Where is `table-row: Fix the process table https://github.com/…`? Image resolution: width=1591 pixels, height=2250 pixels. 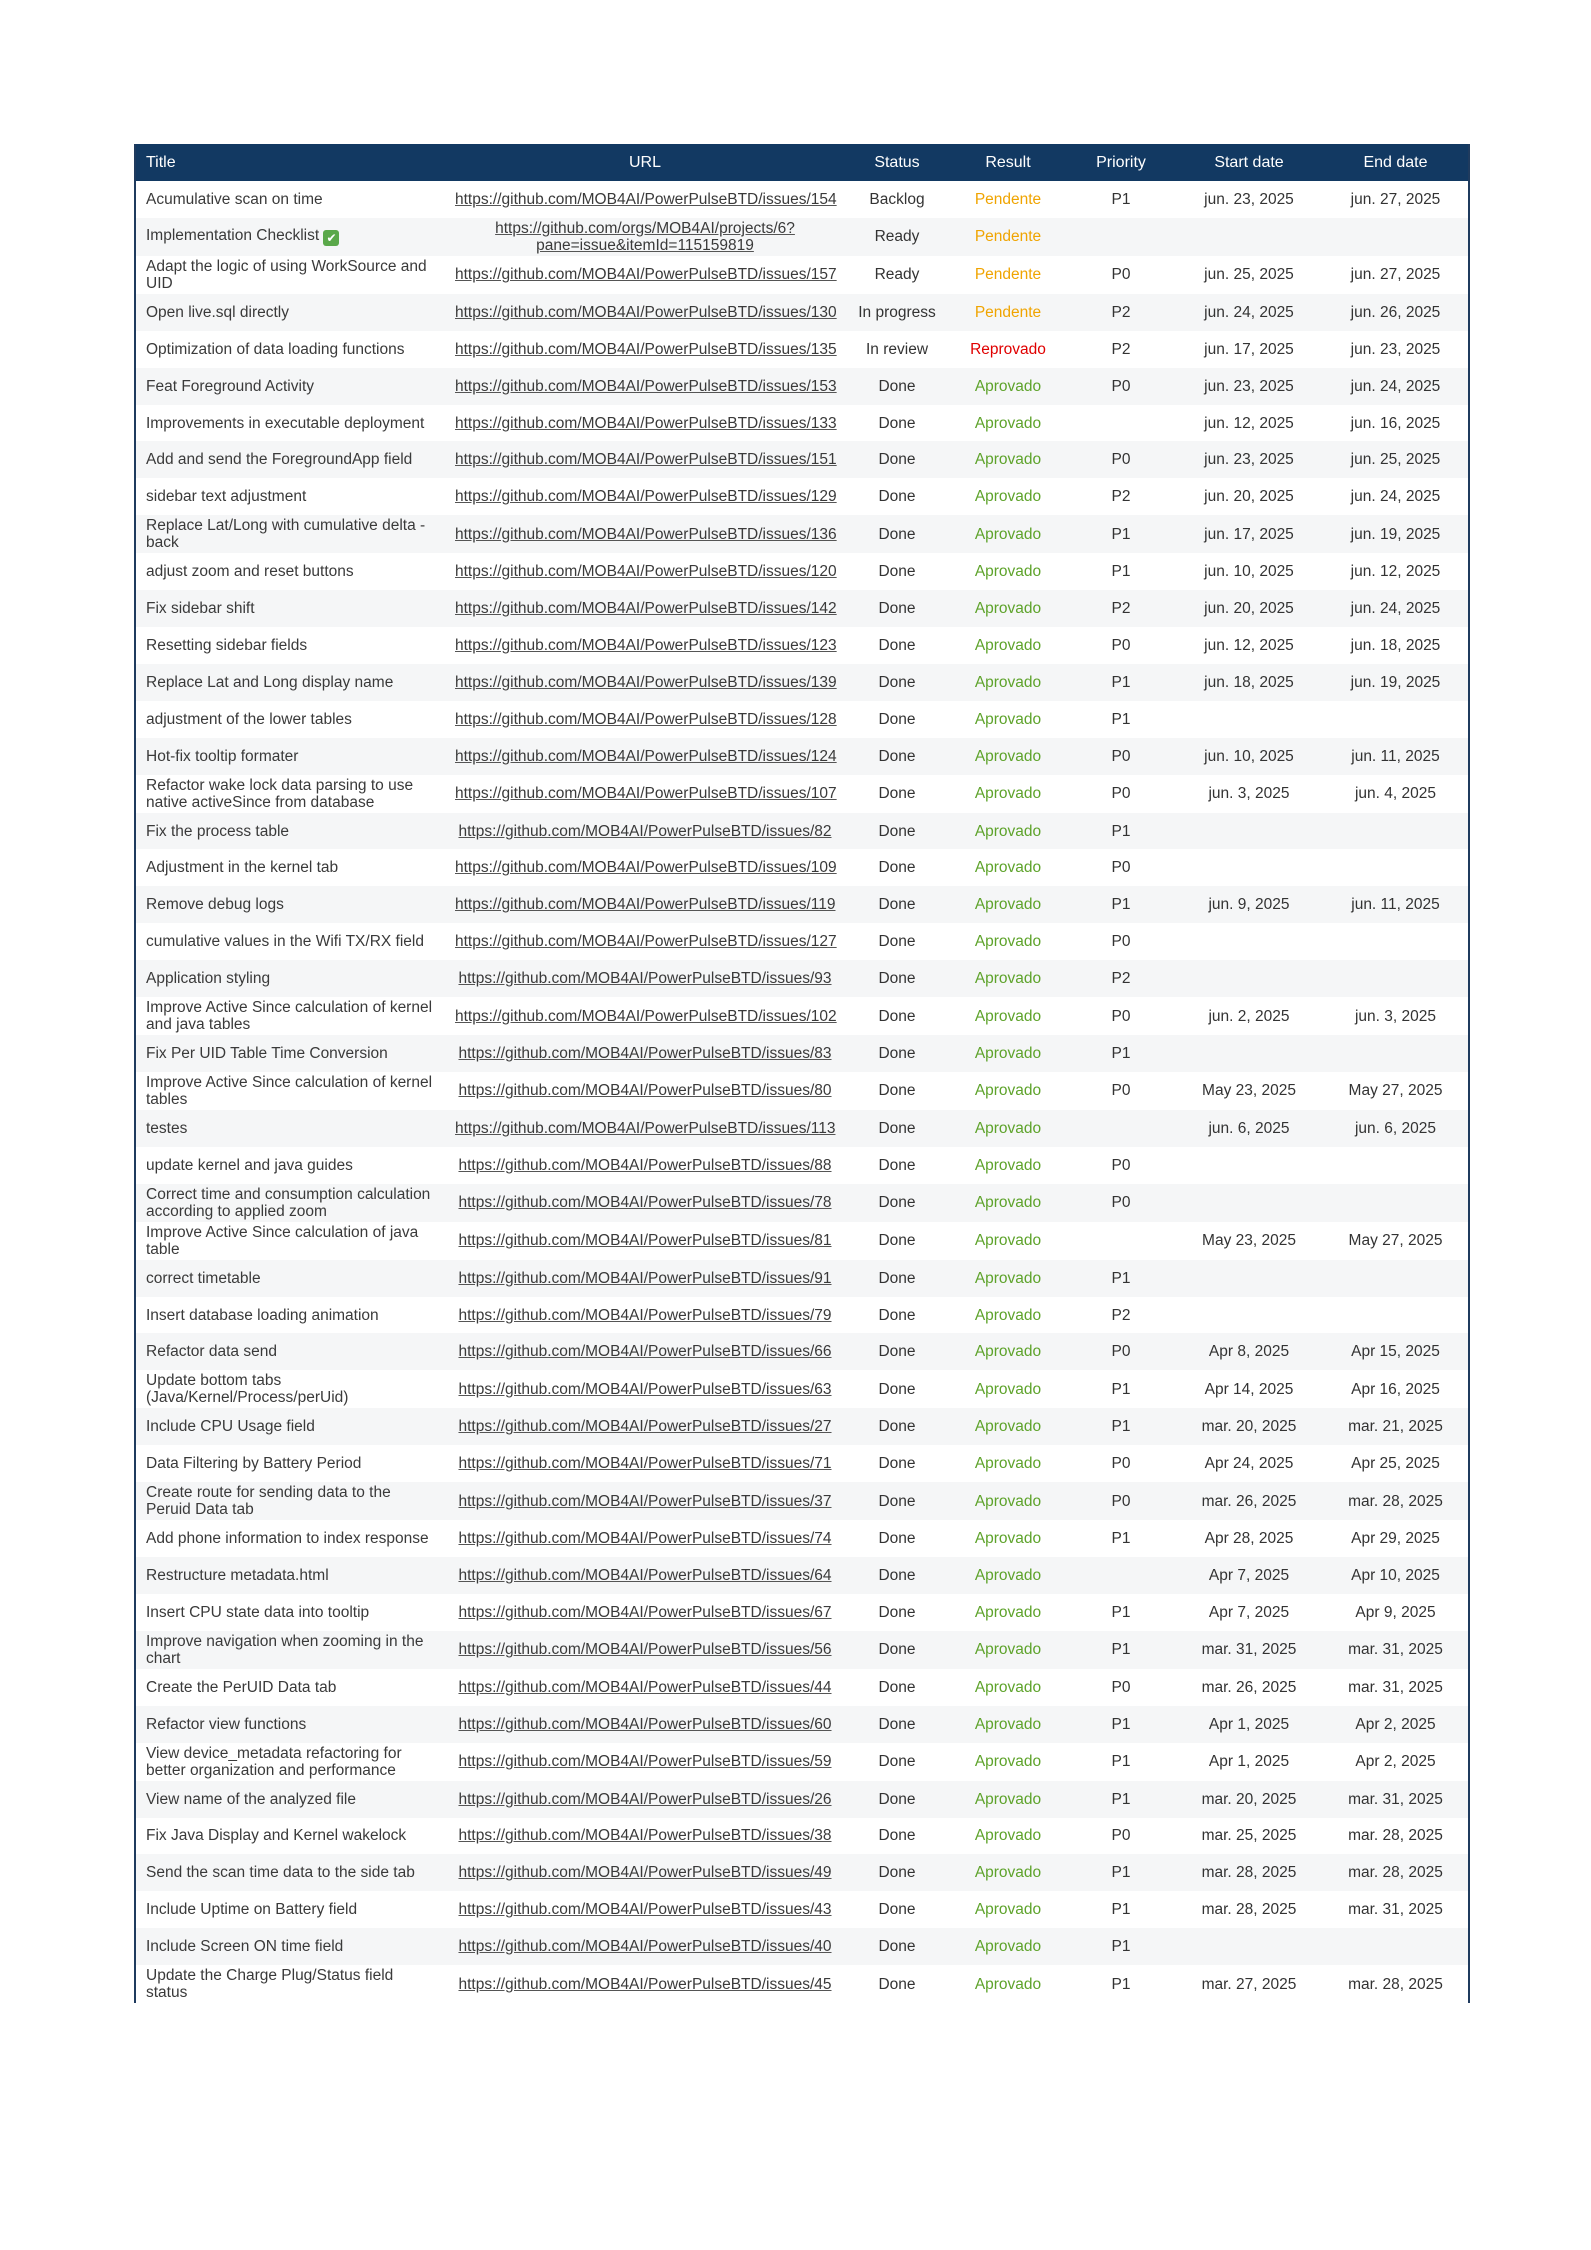
table-row: Fix the process table https://github.com/… is located at coordinates (802, 831).